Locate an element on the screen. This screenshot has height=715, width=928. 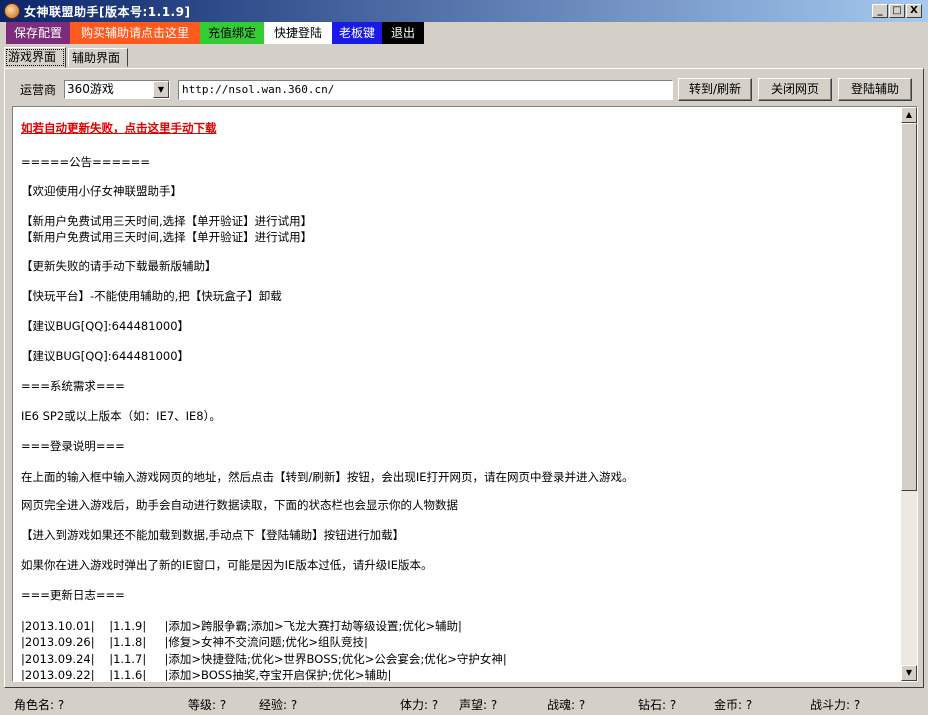
save-config-button: 保存配置 is located at coordinates (38, 33).